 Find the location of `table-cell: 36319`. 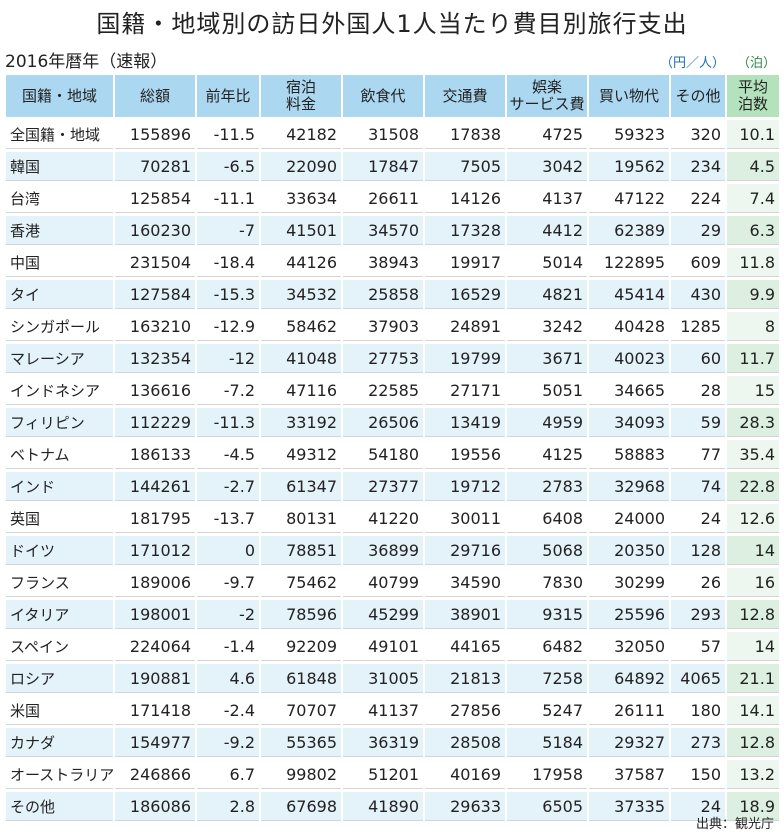

table-cell: 36319 is located at coordinates (383, 742).